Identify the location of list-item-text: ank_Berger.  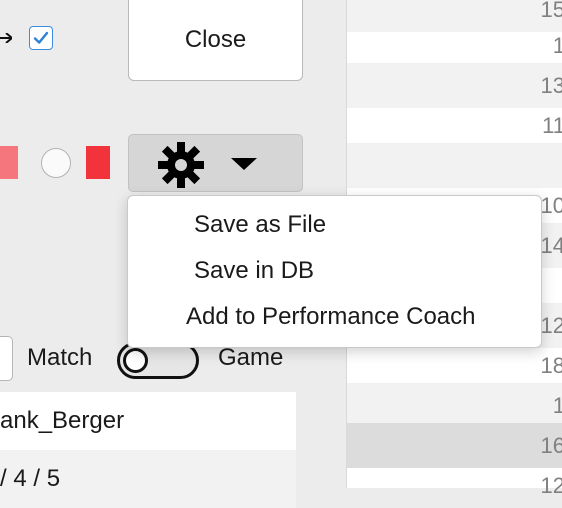
(62, 420).